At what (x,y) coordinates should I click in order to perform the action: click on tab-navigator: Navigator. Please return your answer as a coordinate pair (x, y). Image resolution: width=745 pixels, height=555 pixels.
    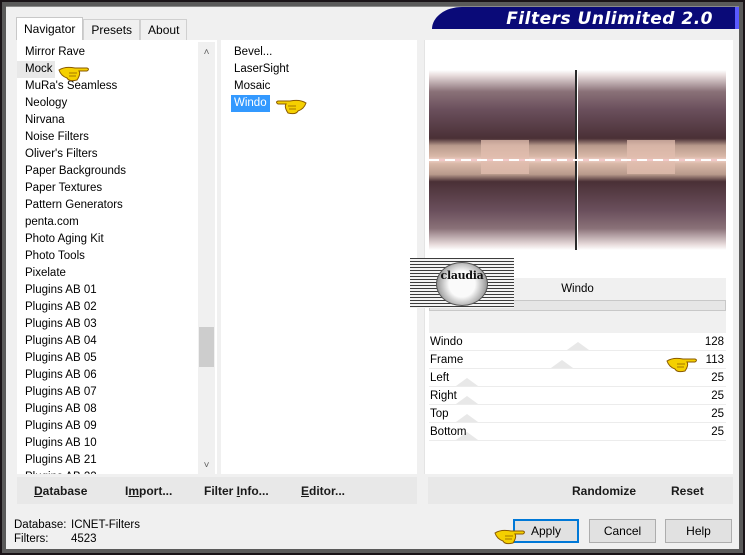
    Looking at the image, I should click on (50, 28).